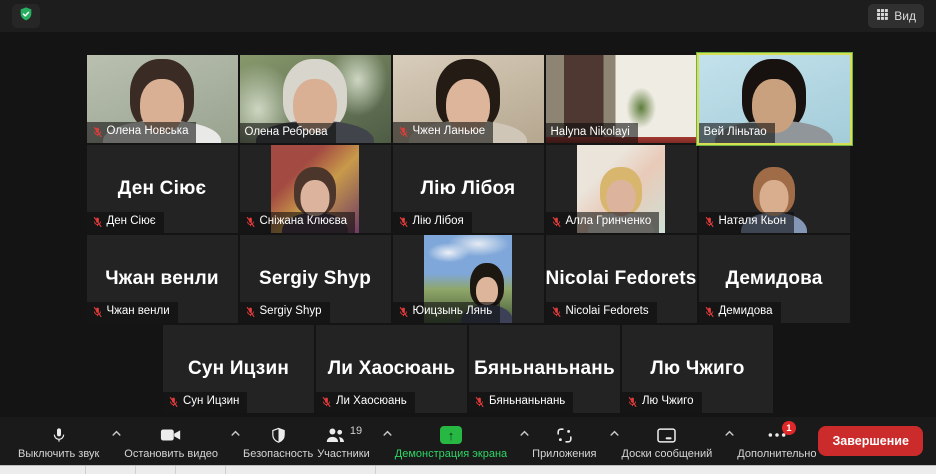 The width and height of the screenshot is (936, 474). Describe the element at coordinates (315, 99) in the screenshot. I see `participant-tile: Олена Реброва` at that location.